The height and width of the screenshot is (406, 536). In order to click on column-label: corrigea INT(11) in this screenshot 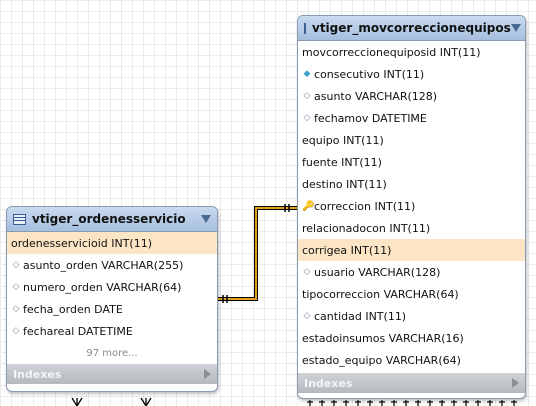, I will do `click(347, 250)`.